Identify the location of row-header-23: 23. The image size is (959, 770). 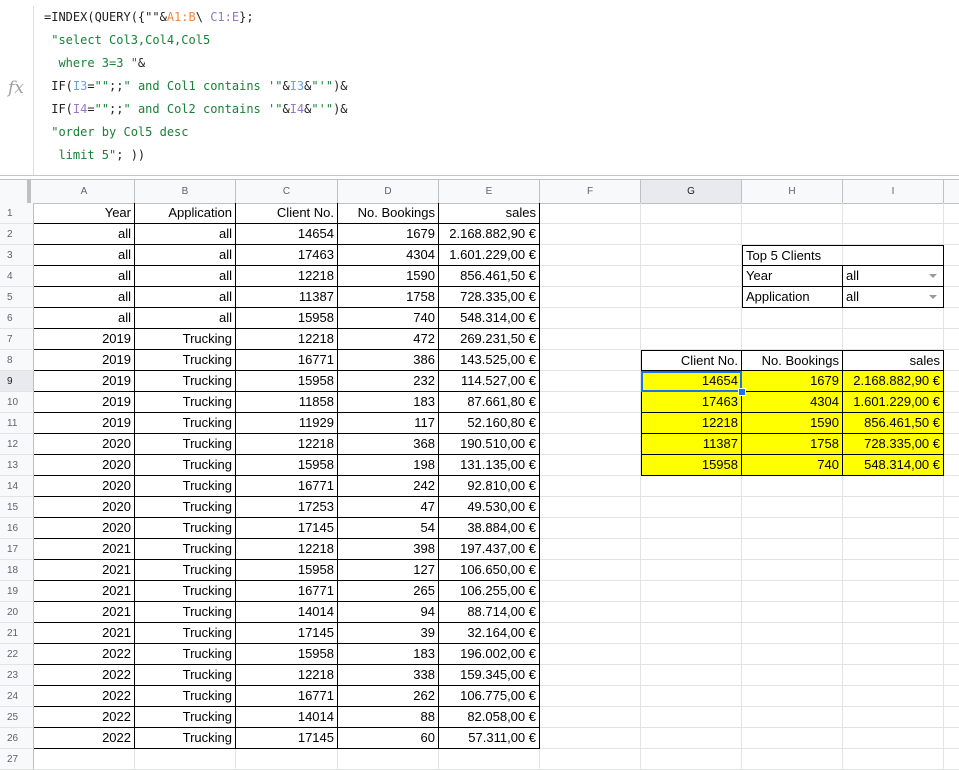
(17, 675).